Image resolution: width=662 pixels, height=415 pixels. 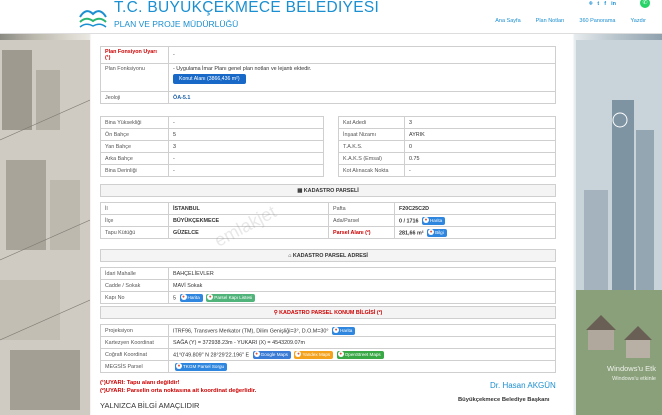 What do you see at coordinates (371, 170) in the screenshot?
I see `kot-nokta-label: Kot Alınacak Nokta` at bounding box center [371, 170].